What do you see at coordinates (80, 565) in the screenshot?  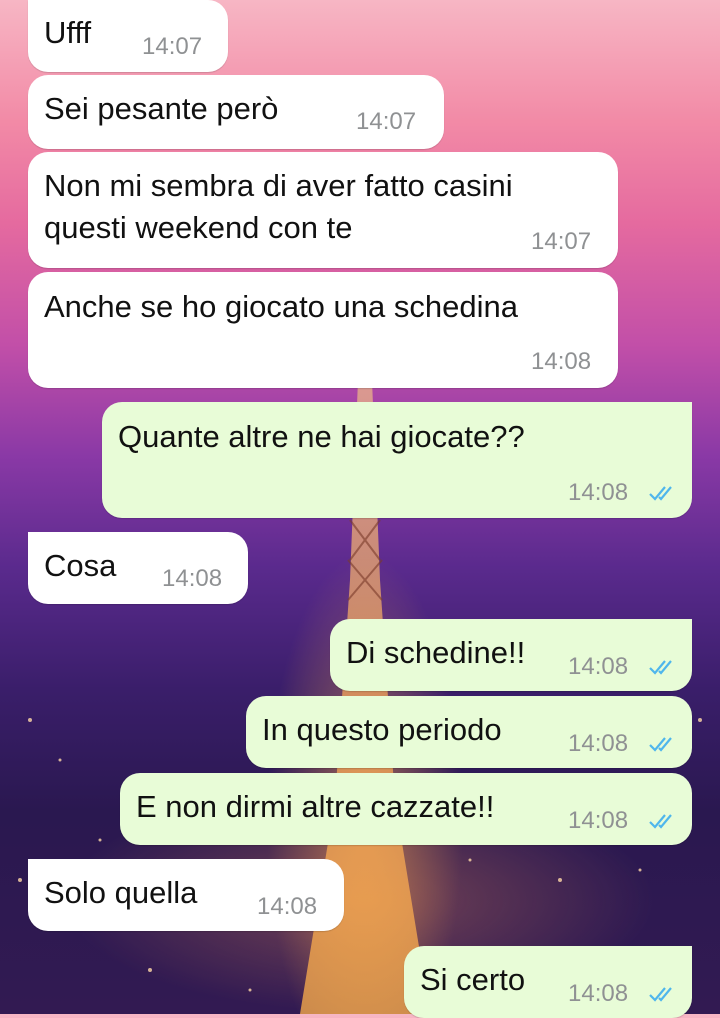 I see `message-text: Cosa` at bounding box center [80, 565].